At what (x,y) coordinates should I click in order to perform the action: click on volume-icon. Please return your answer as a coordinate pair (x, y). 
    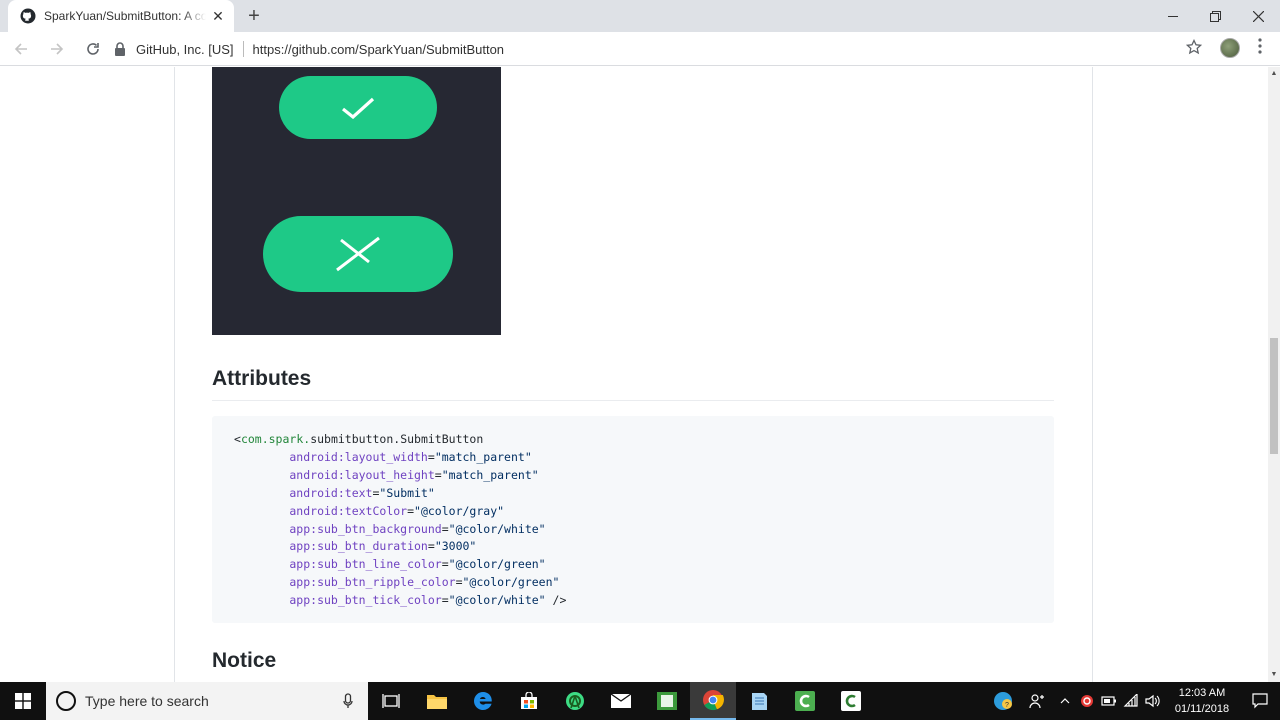
    Looking at the image, I should click on (1153, 701).